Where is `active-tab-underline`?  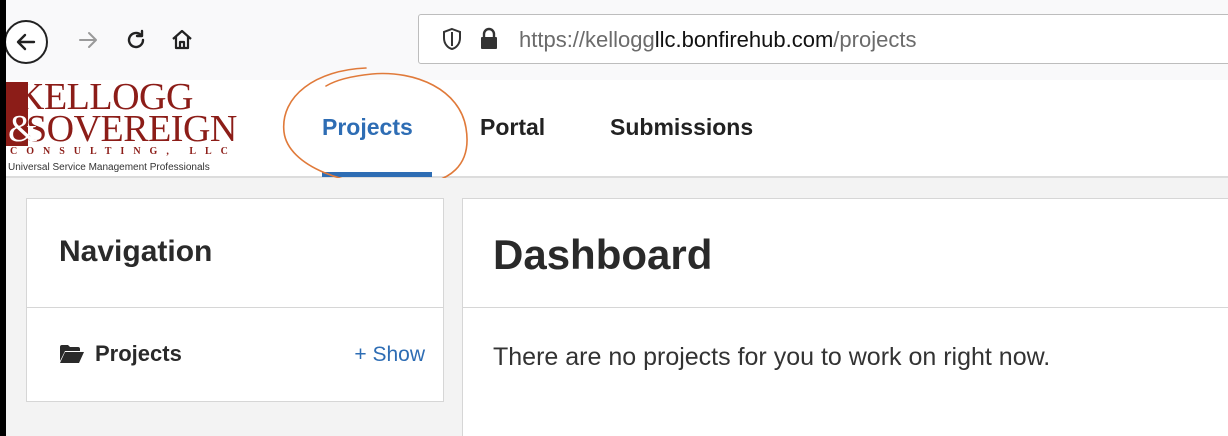 active-tab-underline is located at coordinates (377, 174).